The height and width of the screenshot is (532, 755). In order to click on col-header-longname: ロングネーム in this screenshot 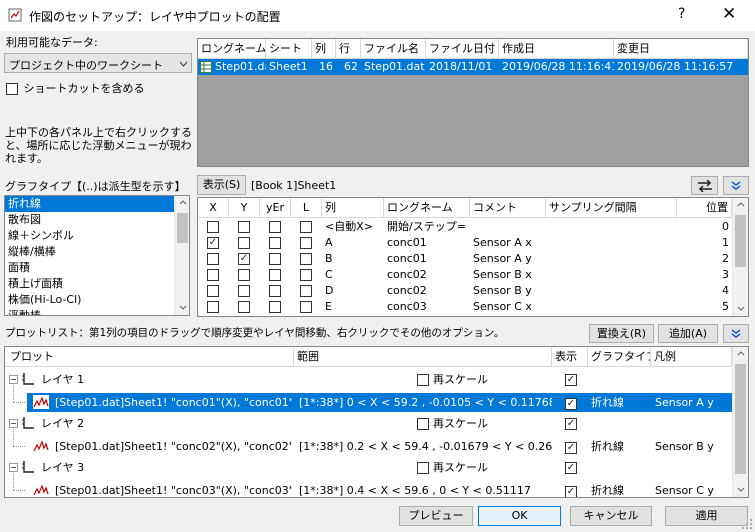, I will do `click(232, 49)`.